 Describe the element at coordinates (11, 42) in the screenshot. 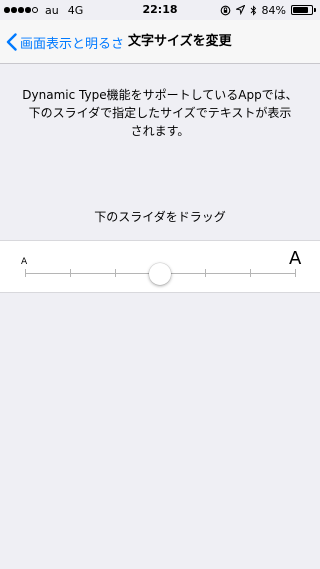

I see `chevron-left-icon` at that location.